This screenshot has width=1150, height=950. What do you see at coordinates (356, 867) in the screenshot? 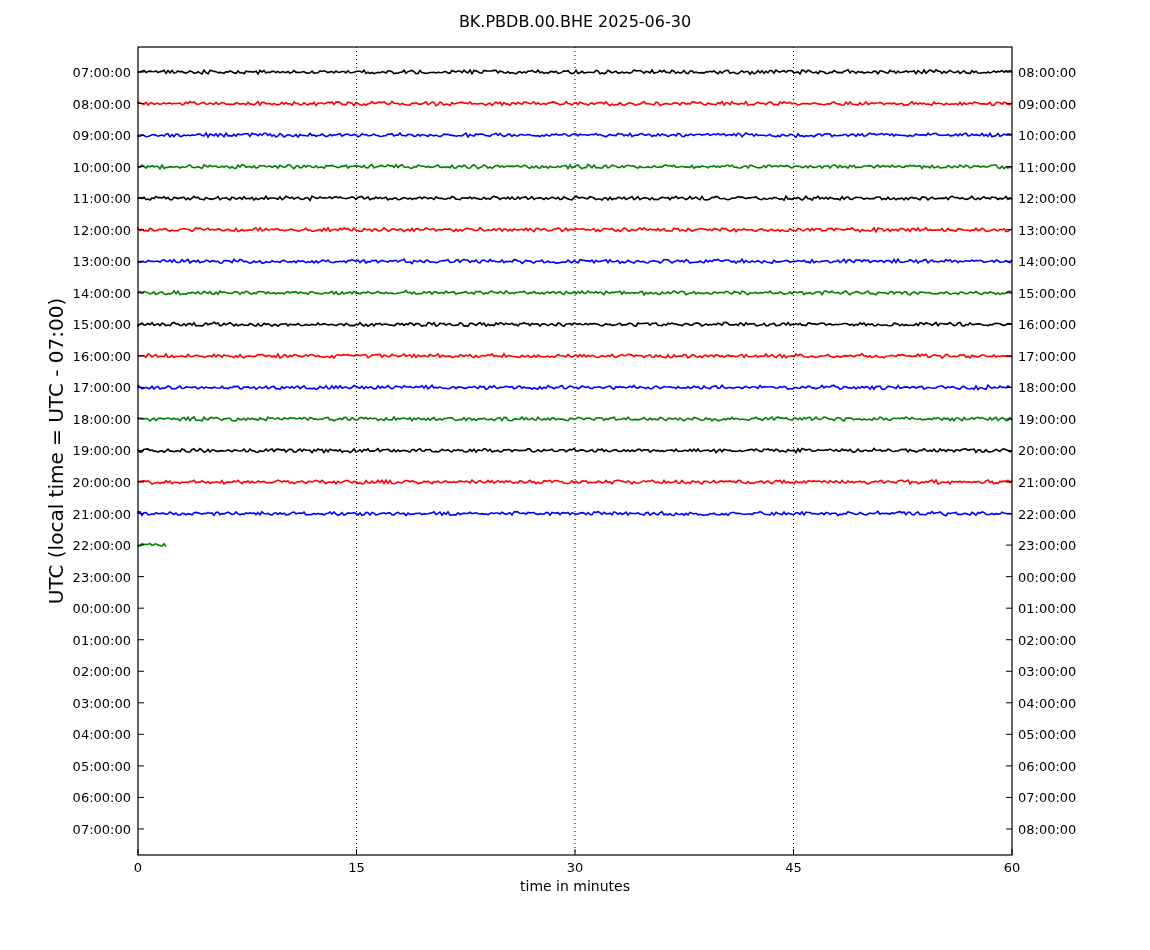
I see `x-tick-label: 15` at bounding box center [356, 867].